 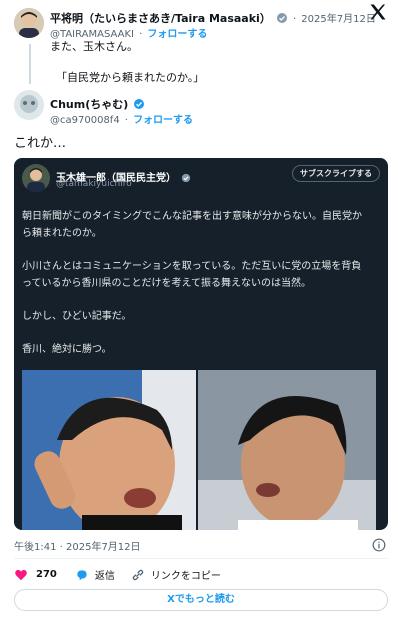 What do you see at coordinates (121, 117) in the screenshot?
I see `quoted-handle-row: @ca970008f4 · フォローする` at bounding box center [121, 117].